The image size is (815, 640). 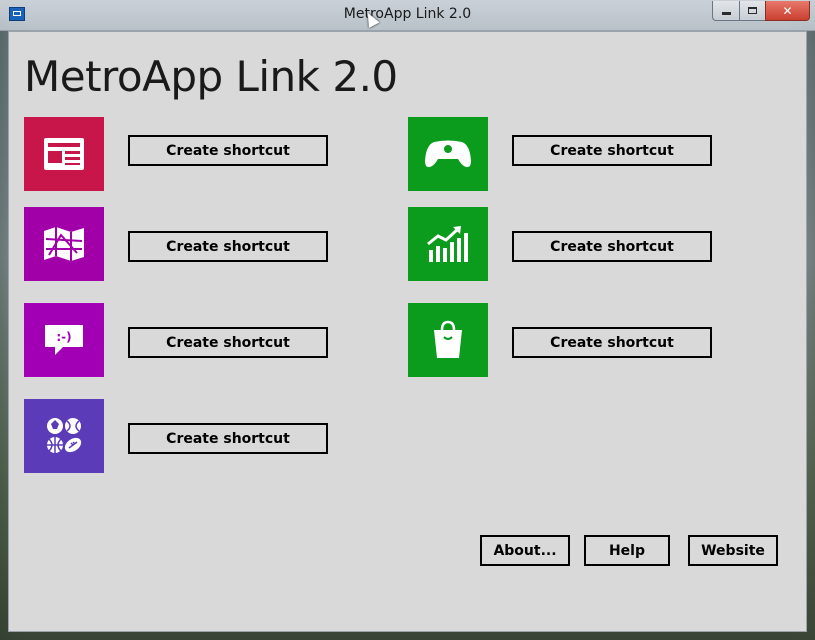 I want to click on create-shortcut-button-finance: Create shortcut, so click(x=612, y=246).